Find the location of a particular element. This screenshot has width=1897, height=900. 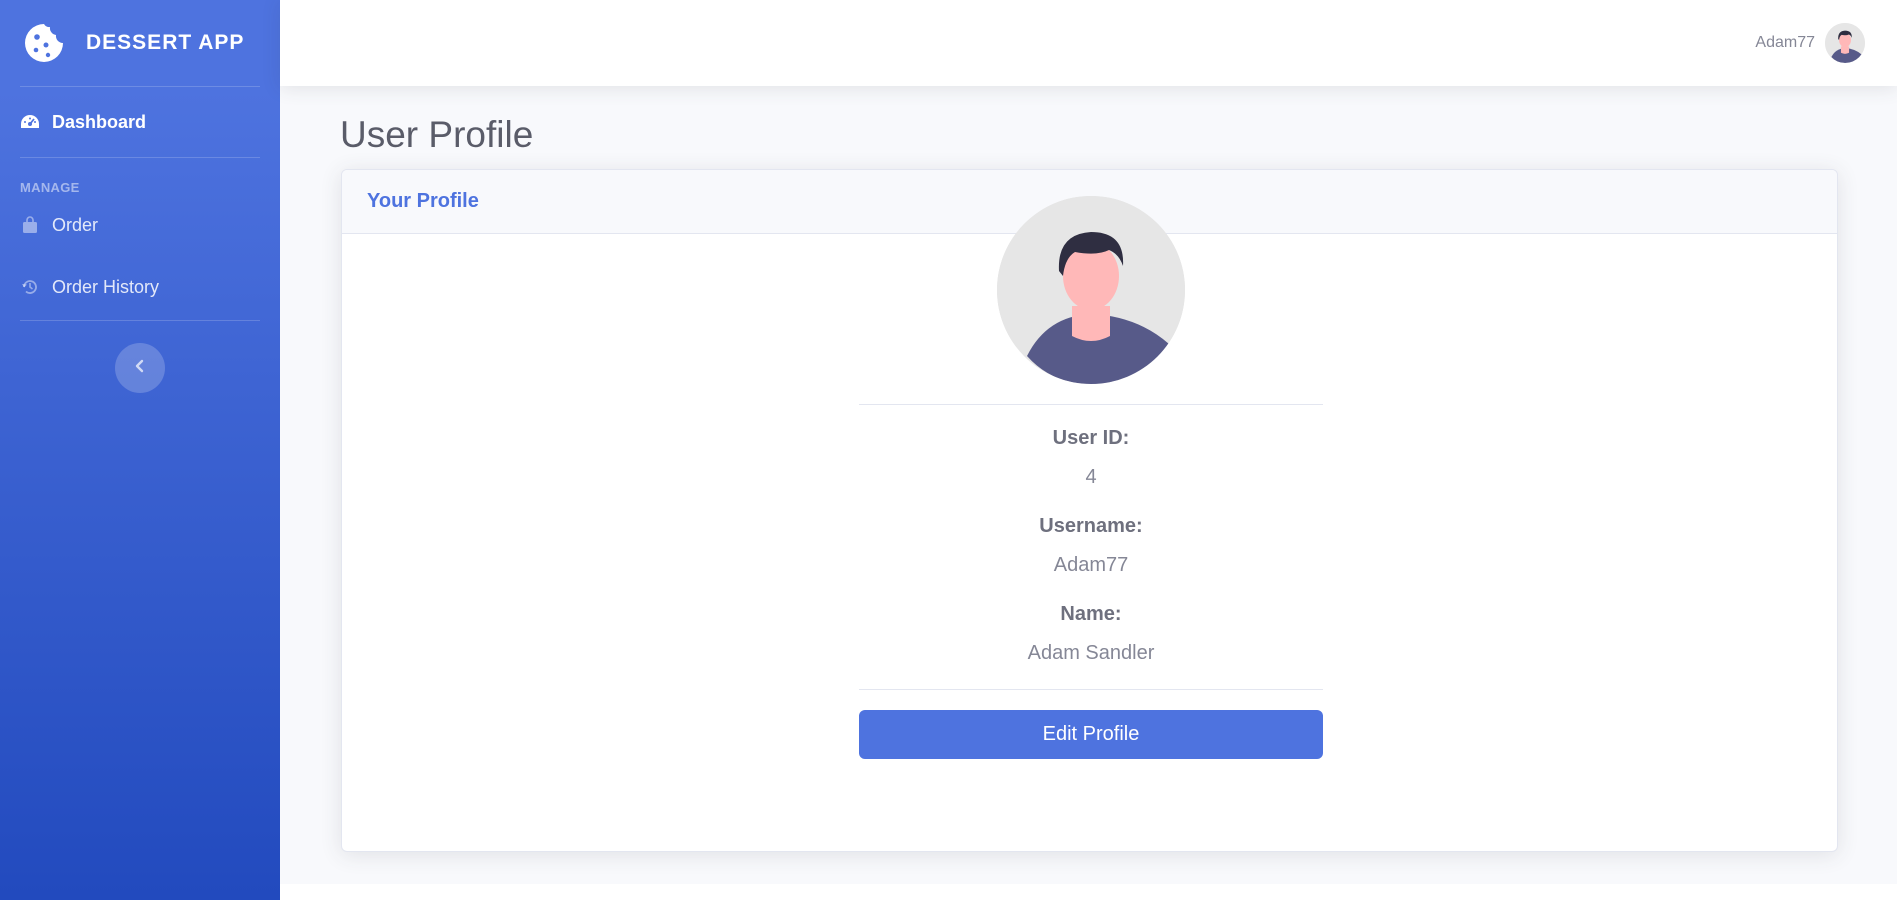

history-icon is located at coordinates (30, 287).